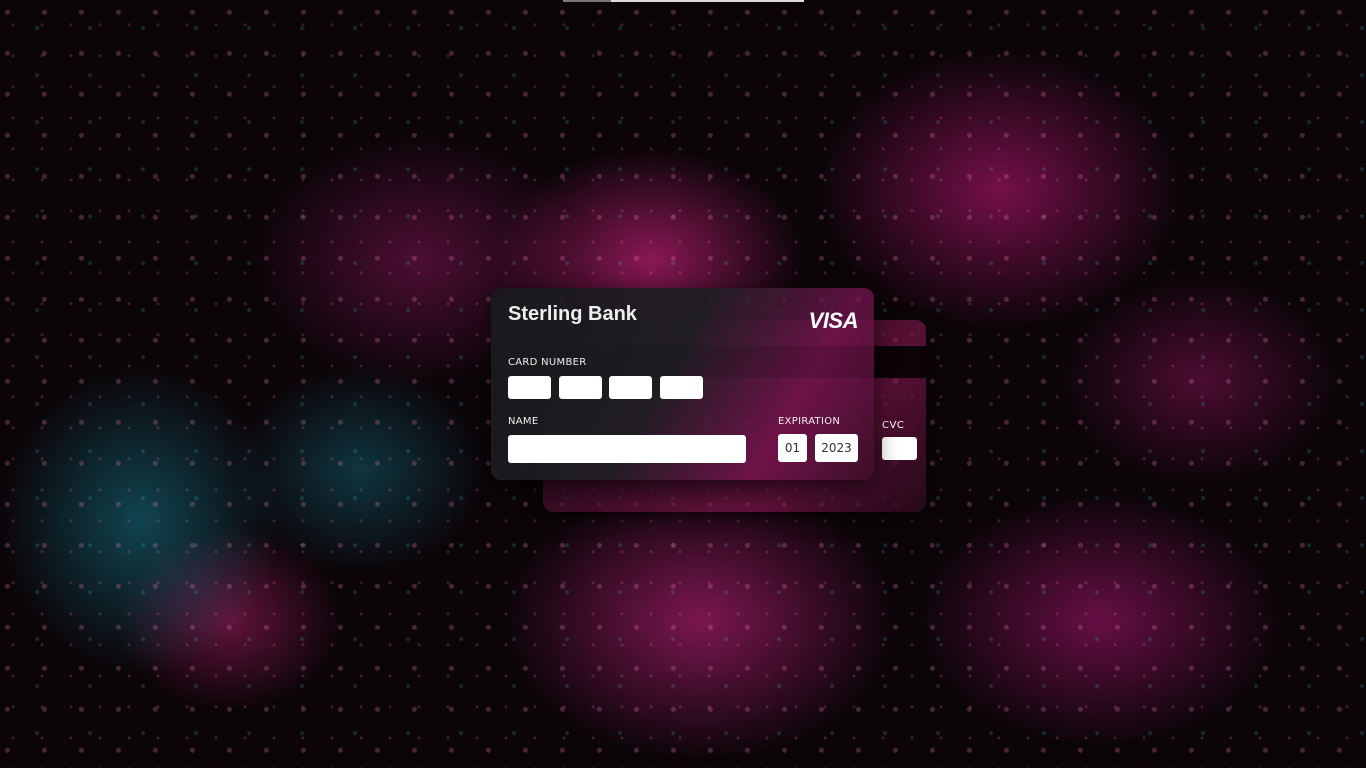 The width and height of the screenshot is (1366, 768). I want to click on cvc-label: CVC, so click(893, 425).